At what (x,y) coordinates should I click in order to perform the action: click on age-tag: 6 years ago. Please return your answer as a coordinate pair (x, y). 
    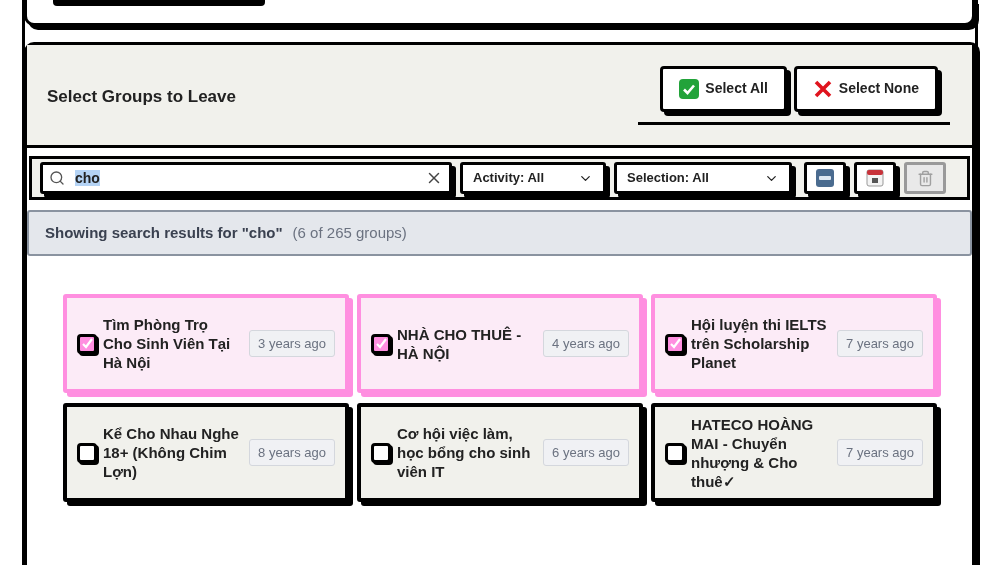
    Looking at the image, I should click on (586, 452).